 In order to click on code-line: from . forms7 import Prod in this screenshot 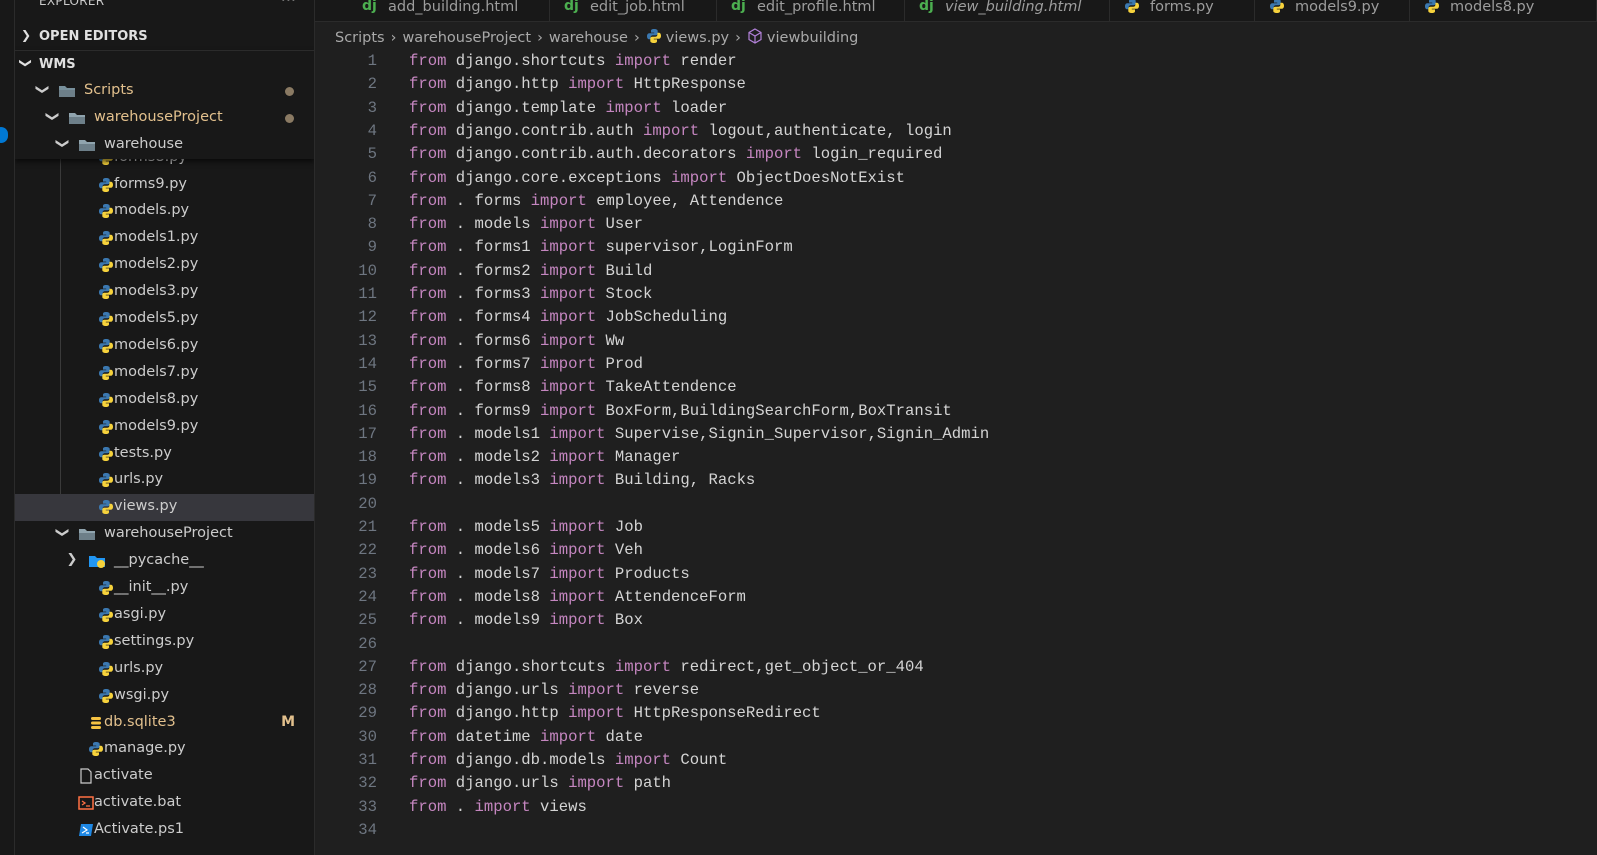, I will do `click(526, 364)`.